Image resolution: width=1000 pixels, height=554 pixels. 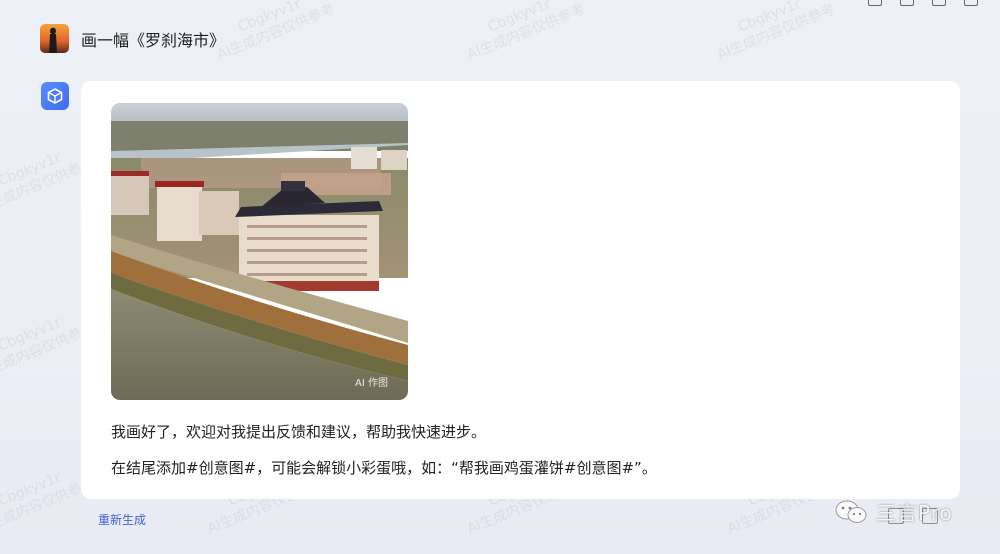 I want to click on bot-avatar, so click(x=55, y=96).